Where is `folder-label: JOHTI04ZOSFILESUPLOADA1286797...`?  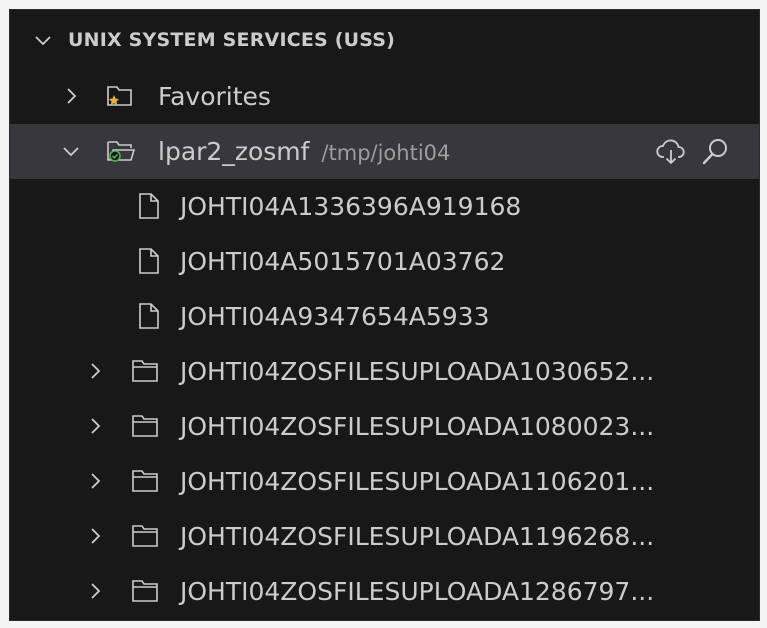
folder-label: JOHTI04ZOSFILESUPLOADA1286797... is located at coordinates (417, 591).